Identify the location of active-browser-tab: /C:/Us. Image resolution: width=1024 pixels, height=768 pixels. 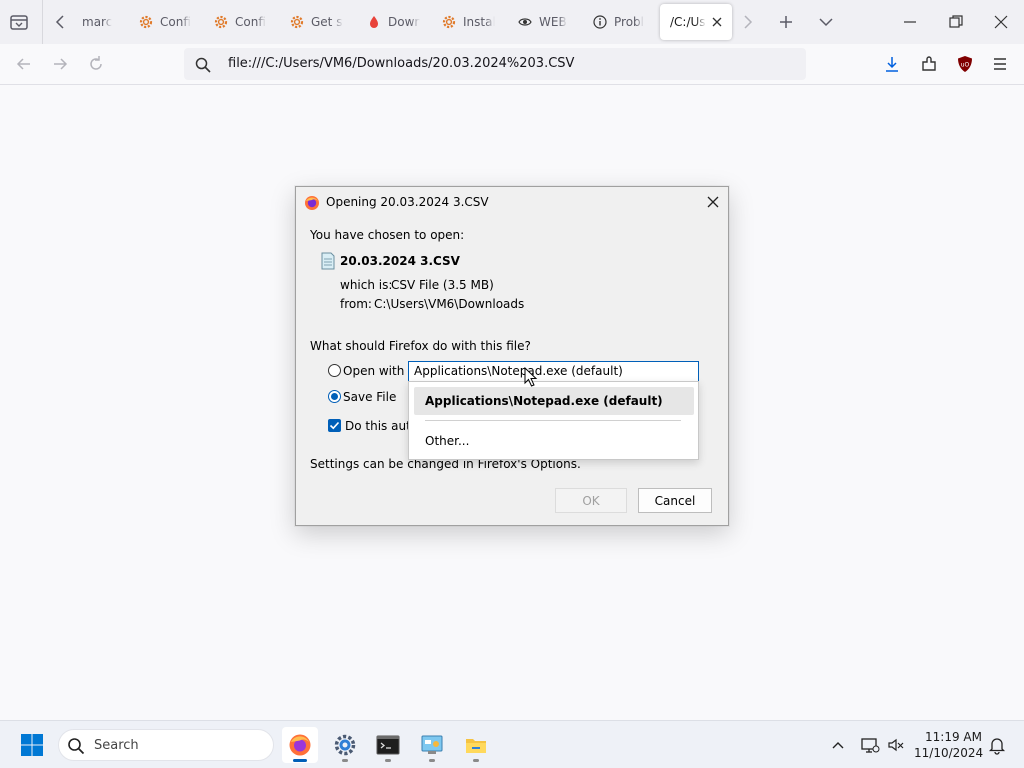
(696, 22).